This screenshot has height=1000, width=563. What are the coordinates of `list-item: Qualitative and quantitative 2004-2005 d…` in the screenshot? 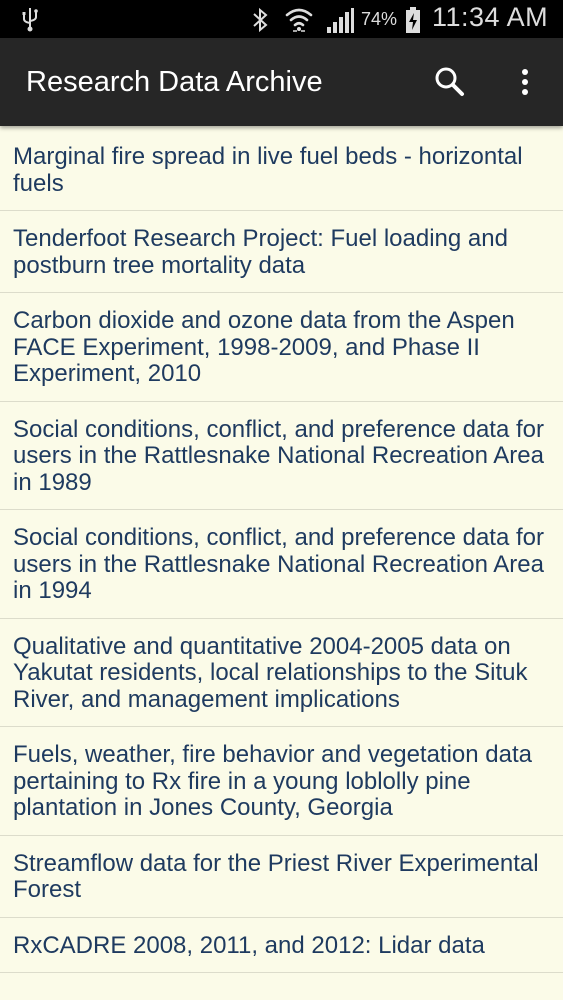 It's located at (281, 673).